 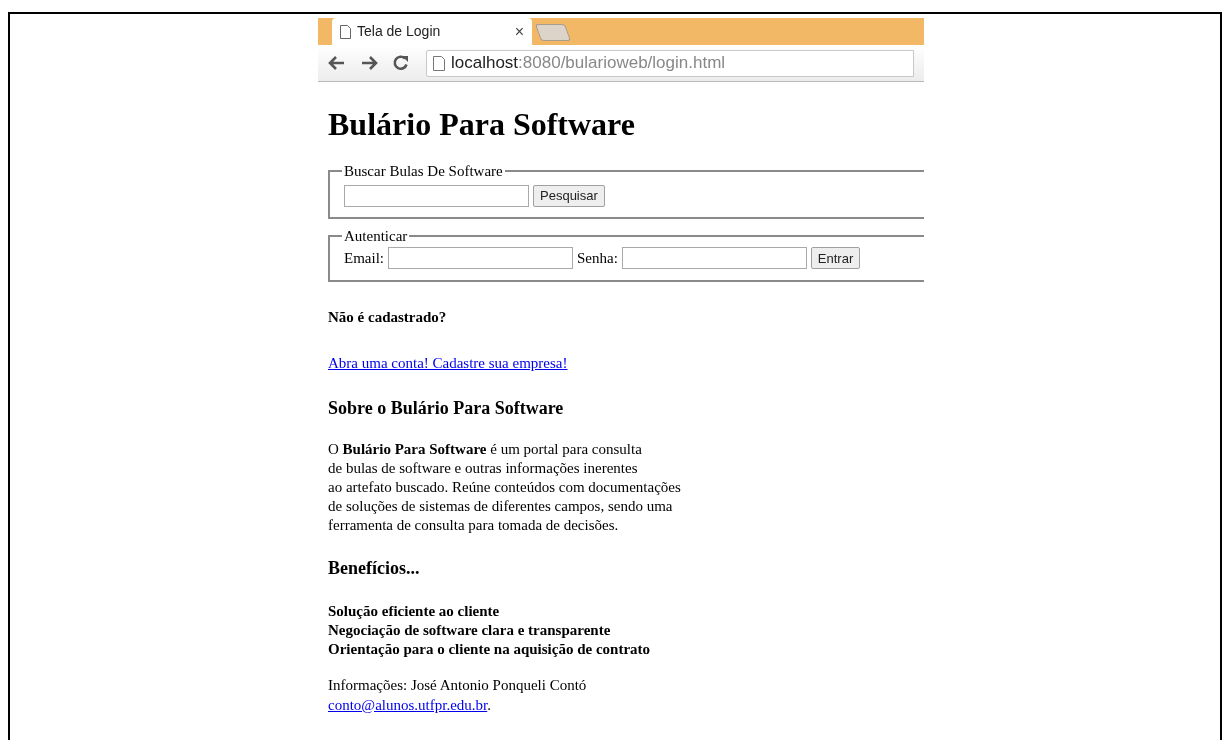 I want to click on about-paragraph: O Bulário Para Software é um portal para consulta de bulas de software e outras informações inerentes ao artefato buscado. Reúne conteúdos com documentações de soluções de sistemas de diferentes campos, sendo uma ferramenta de consulta para tomada de decisões., so click(x=504, y=487).